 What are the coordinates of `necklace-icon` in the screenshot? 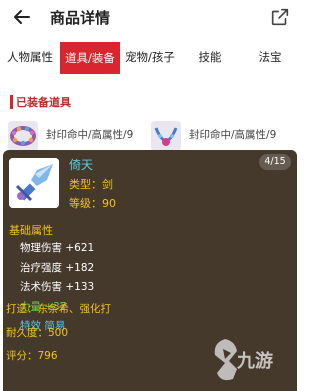 It's located at (166, 136).